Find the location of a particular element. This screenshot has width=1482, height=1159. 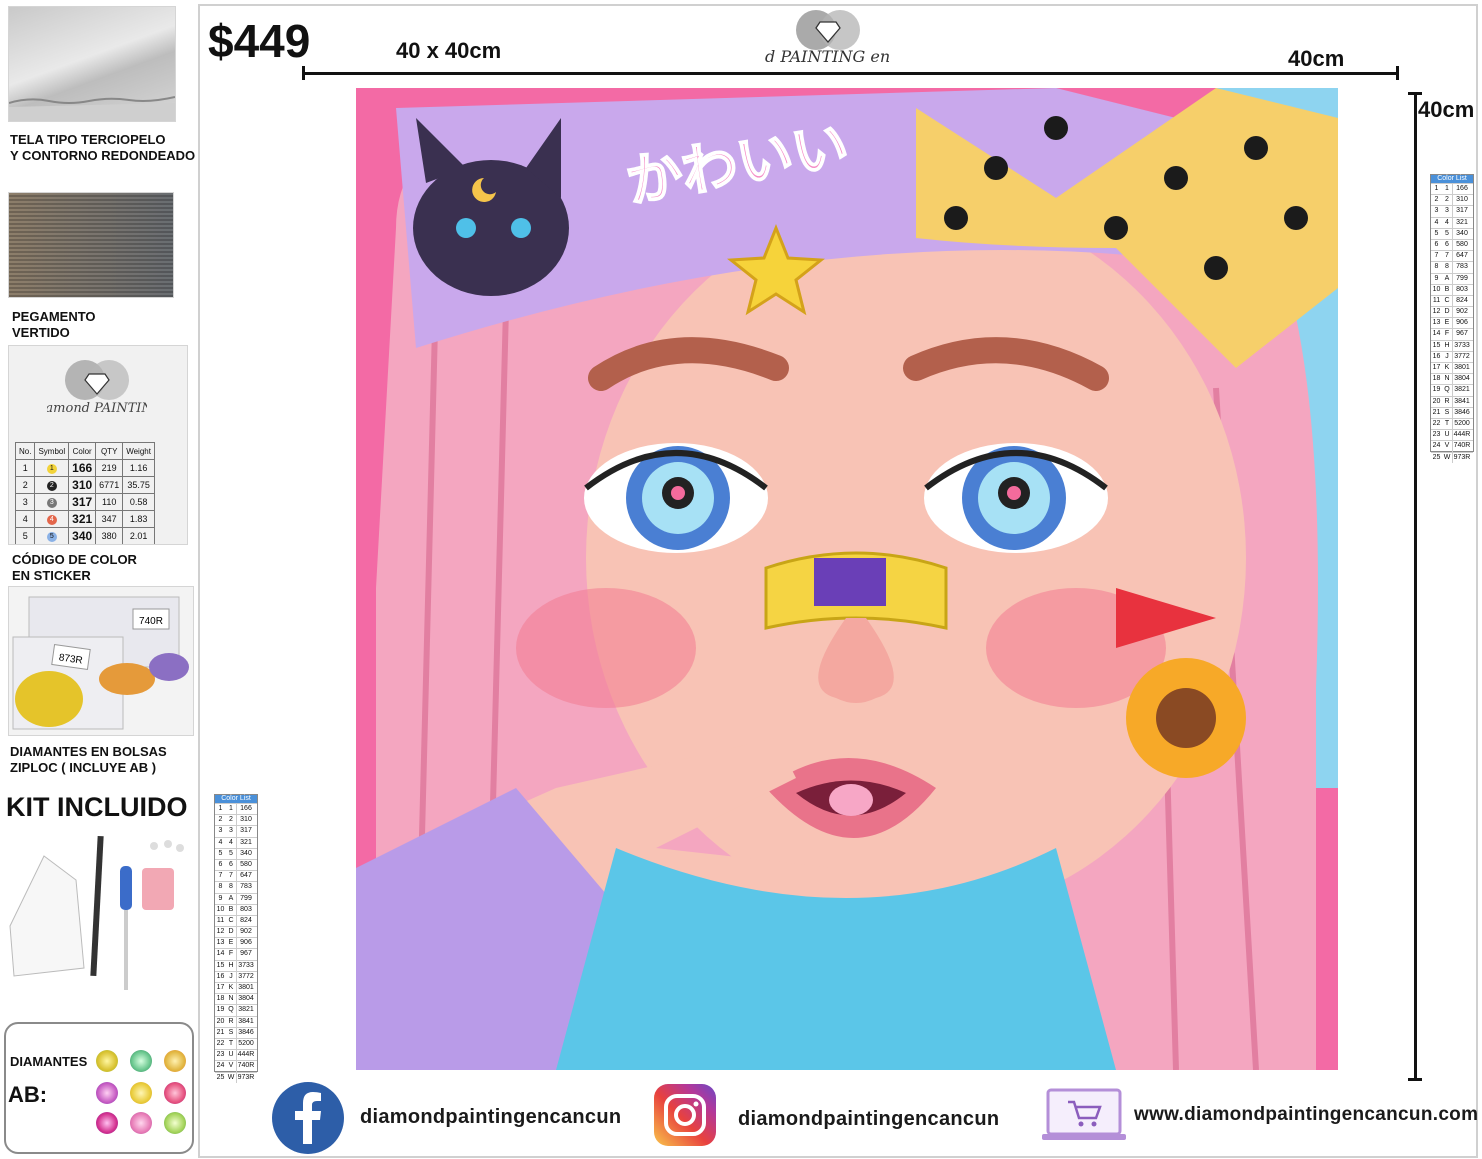

color-list-row: 8 8 783 is located at coordinates (1452, 267).